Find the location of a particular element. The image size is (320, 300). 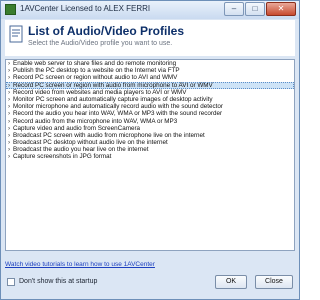

window-controls: – □ ✕ is located at coordinates (260, 9).